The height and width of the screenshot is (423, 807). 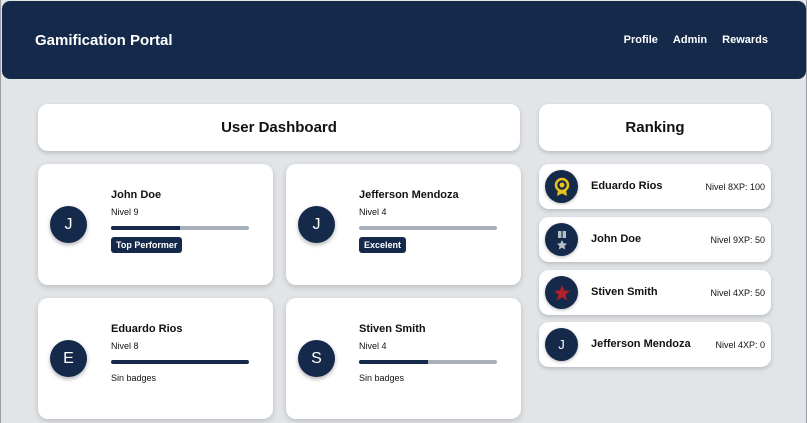 I want to click on rank-name: John Doe, so click(x=616, y=239).